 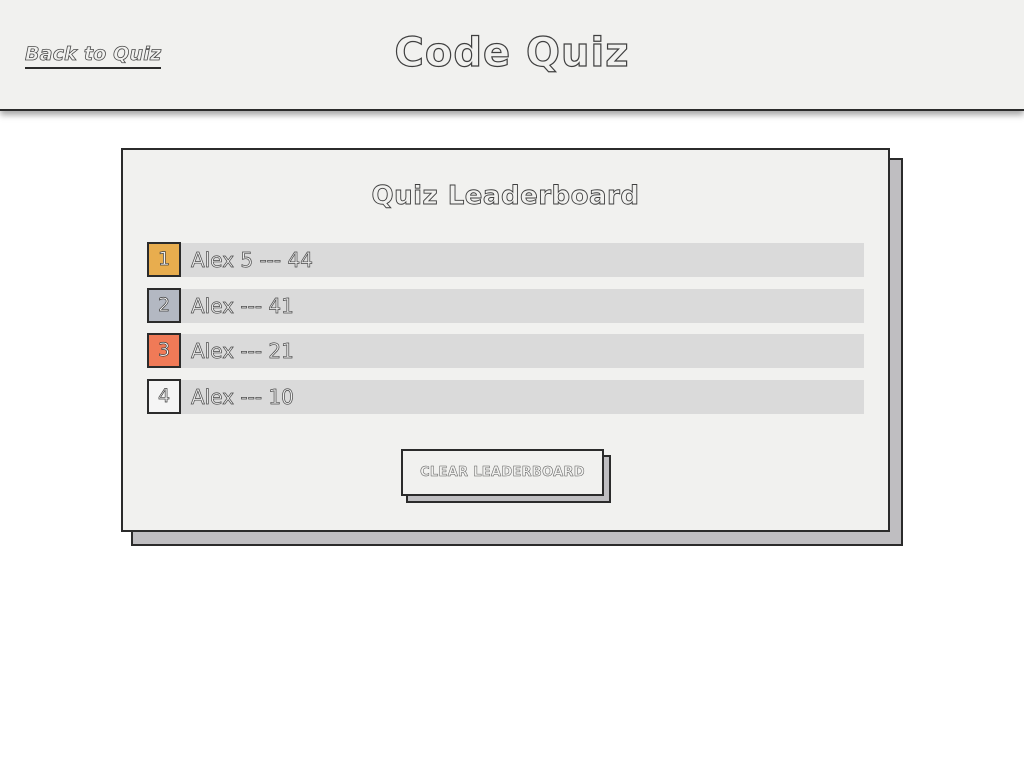 I want to click on clear-leaderboard-button: CLEAR LEADERBOARD, so click(x=502, y=472).